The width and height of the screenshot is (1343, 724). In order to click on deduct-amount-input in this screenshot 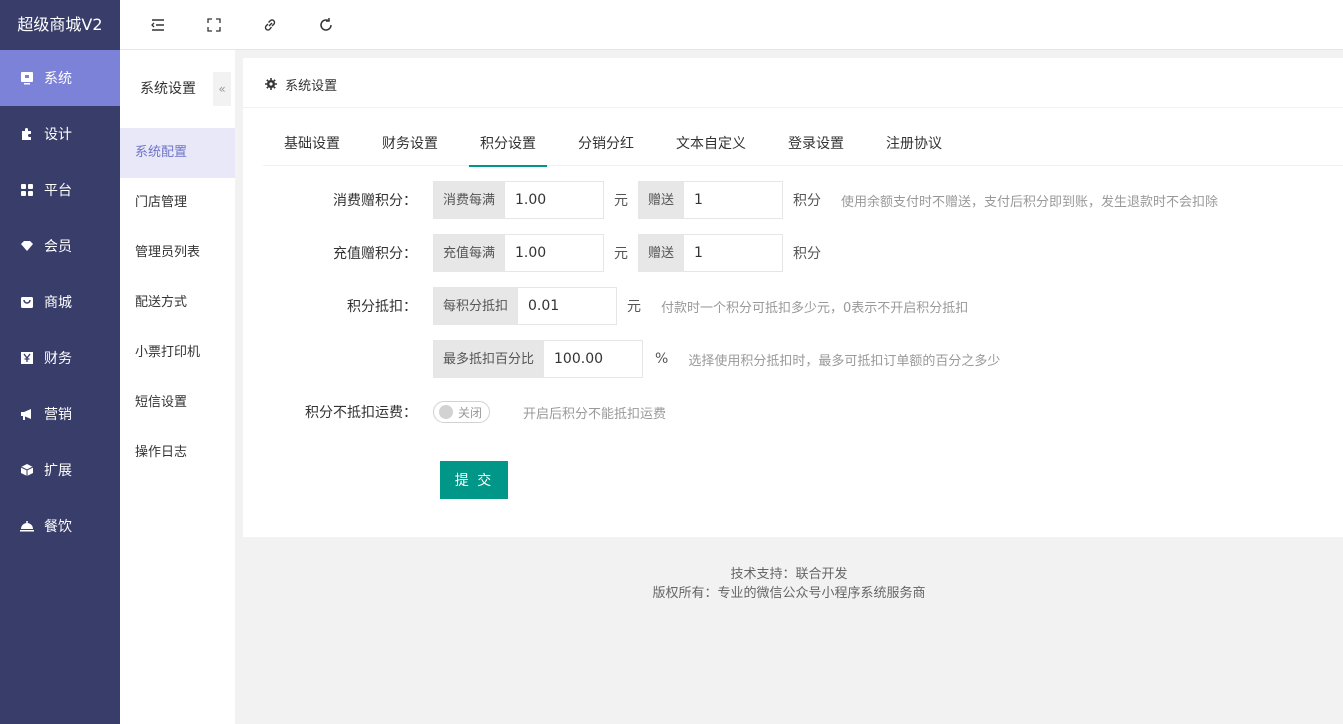, I will do `click(568, 306)`.